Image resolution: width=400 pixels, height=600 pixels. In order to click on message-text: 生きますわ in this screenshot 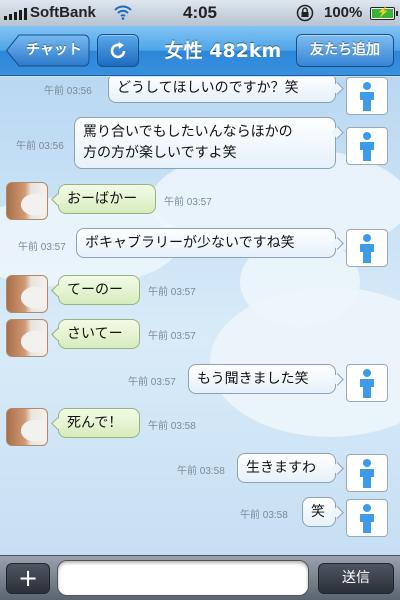, I will do `click(281, 468)`.